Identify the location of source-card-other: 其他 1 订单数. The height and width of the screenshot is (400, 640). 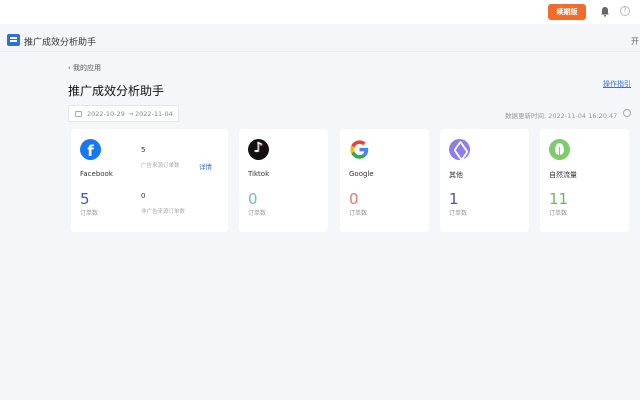
(484, 180).